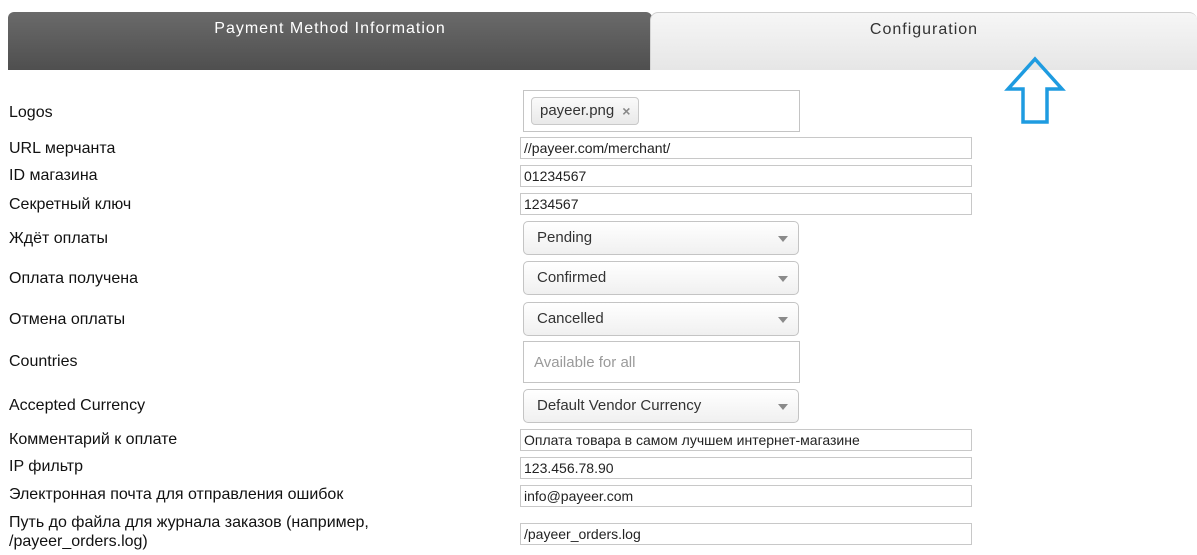 The width and height of the screenshot is (1197, 555). I want to click on tab-label: Configuration, so click(924, 29).